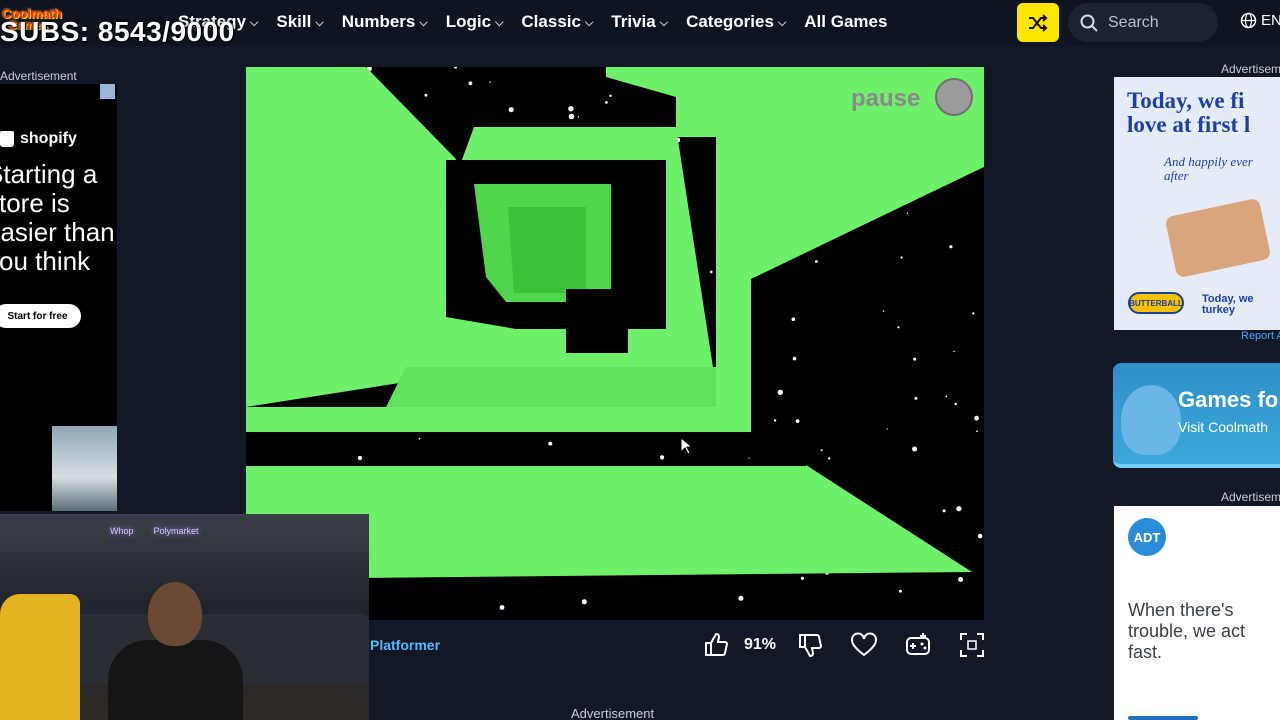  What do you see at coordinates (661, 102) in the screenshot?
I see `tunnel-ceiling-right` at bounding box center [661, 102].